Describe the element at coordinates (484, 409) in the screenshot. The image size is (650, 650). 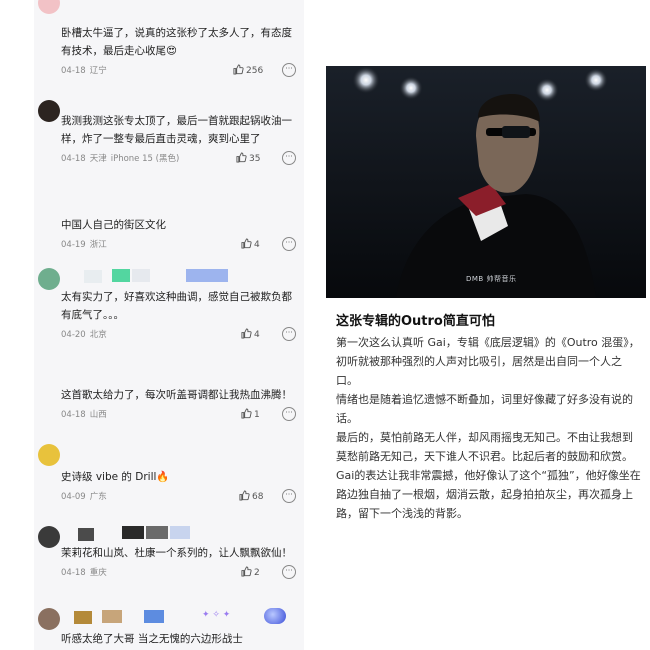
I see `post-paragraph: 情绪也是随着追忆遗憾不断叠加，词里好像藏了好多没有说的话。` at that location.